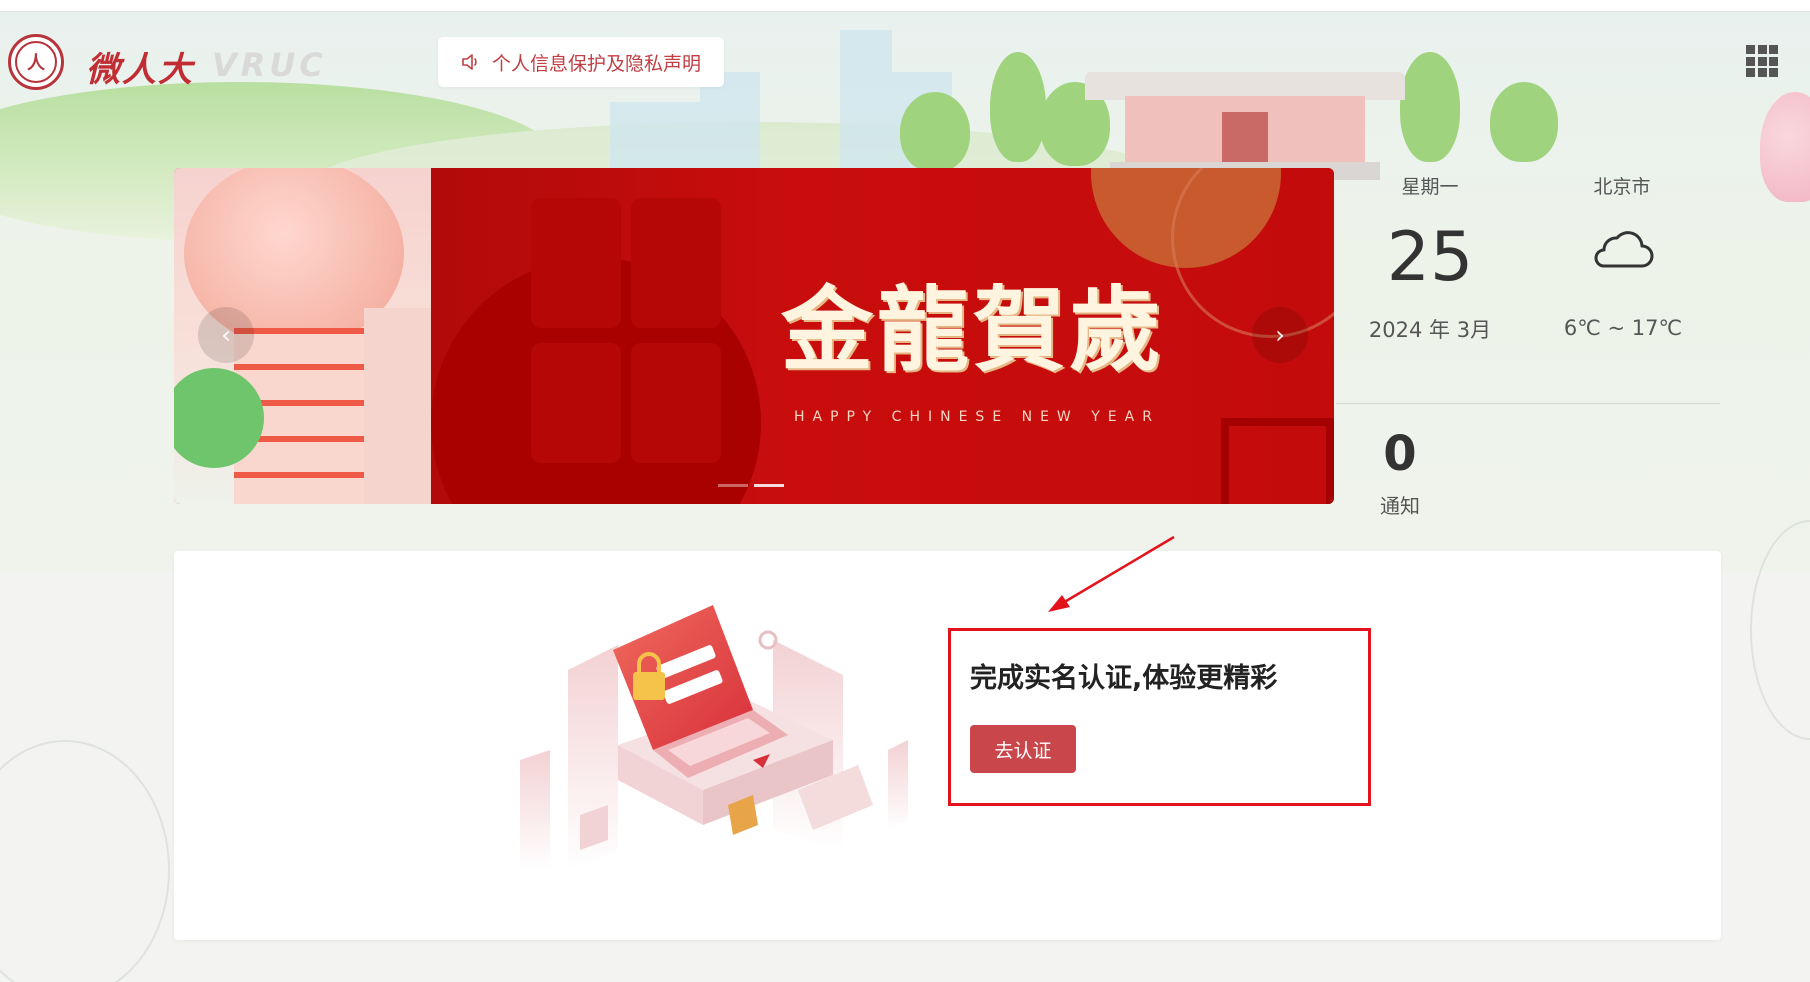 This screenshot has width=1810, height=982. What do you see at coordinates (1528, 403) in the screenshot?
I see `divider` at bounding box center [1528, 403].